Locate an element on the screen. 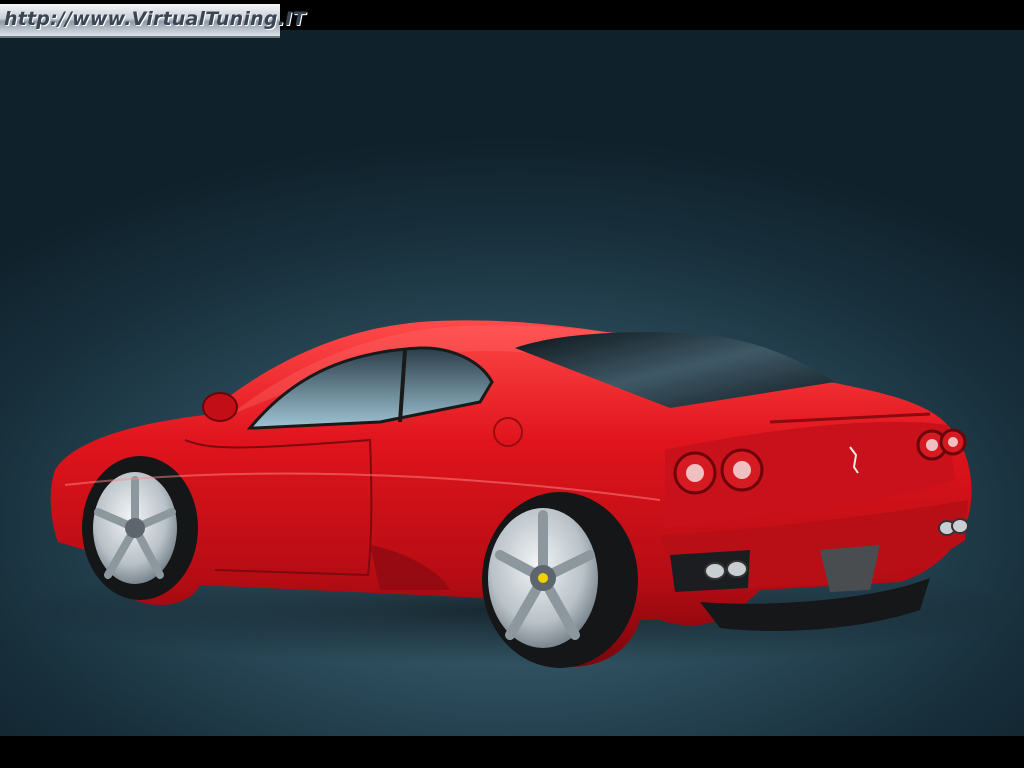  rear-grille is located at coordinates (850, 568).